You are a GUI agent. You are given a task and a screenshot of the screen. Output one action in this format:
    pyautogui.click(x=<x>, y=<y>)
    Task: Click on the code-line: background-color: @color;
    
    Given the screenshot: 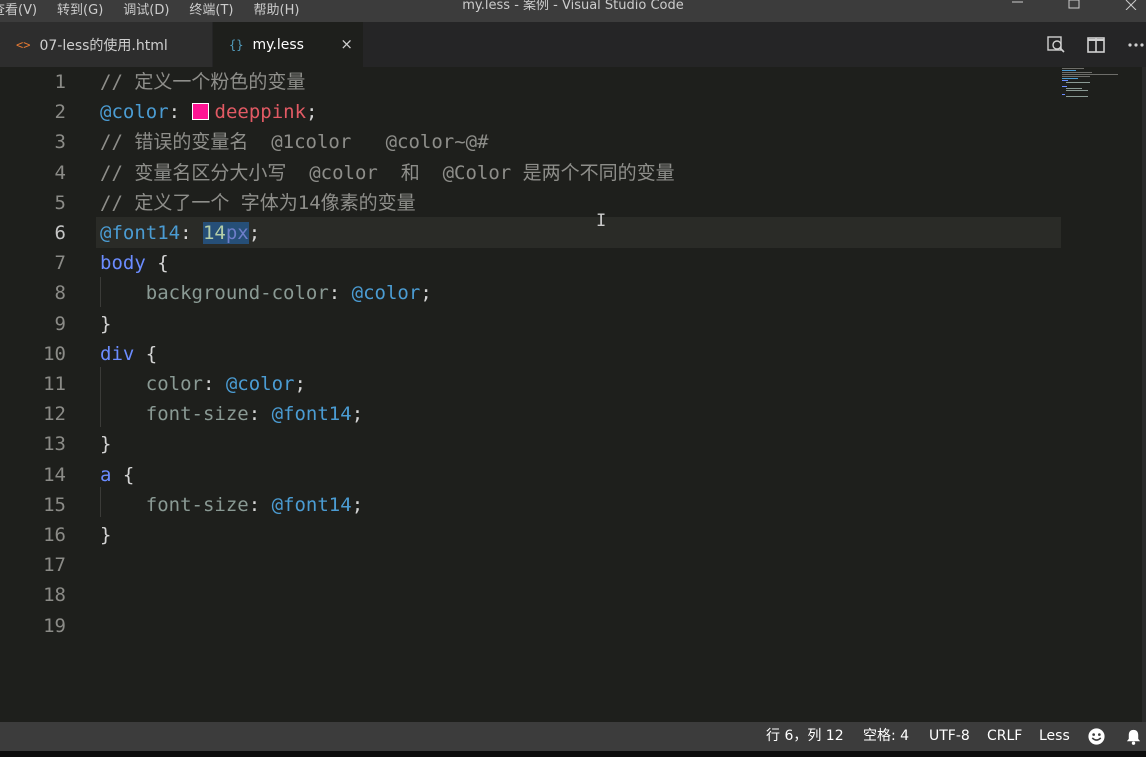 What is the action you would take?
    pyautogui.click(x=266, y=293)
    